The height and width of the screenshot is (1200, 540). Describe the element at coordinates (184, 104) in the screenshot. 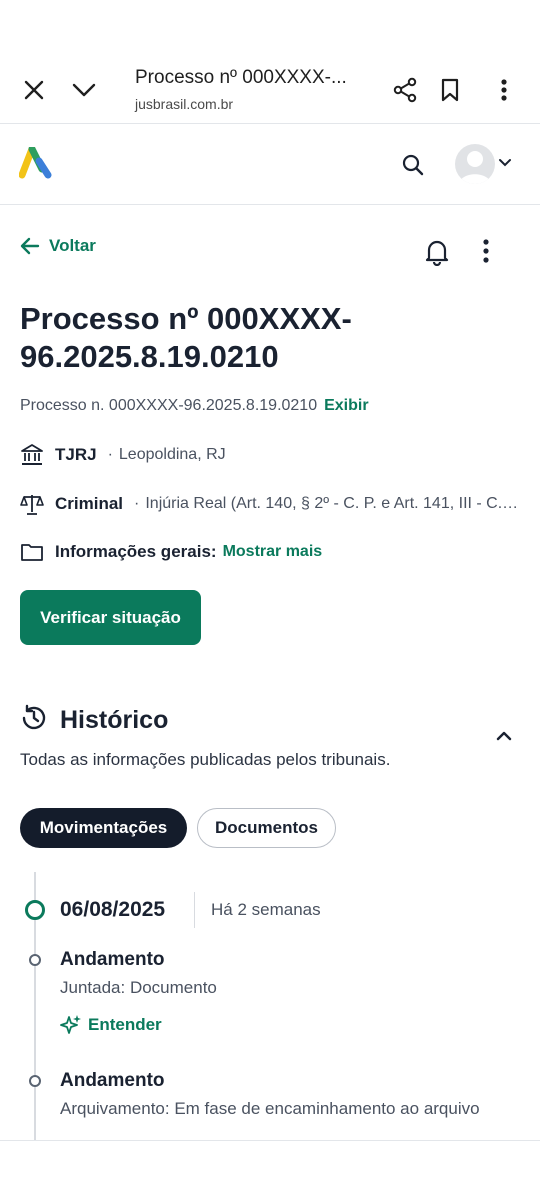

I see `browser-url: jusbrasil.com.br` at that location.